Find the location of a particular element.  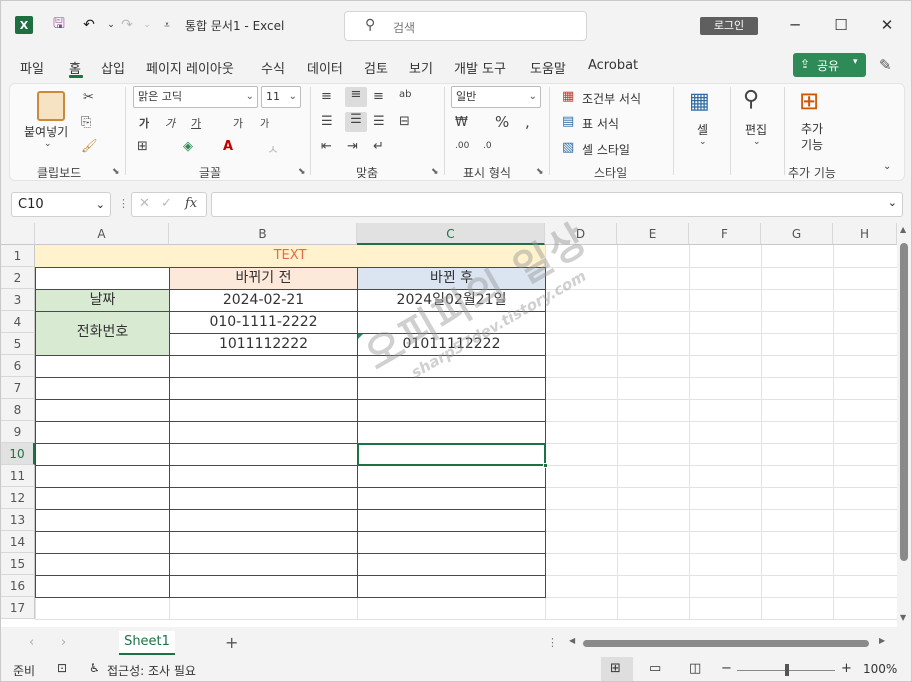

undo-icon: ↶ is located at coordinates (89, 25).